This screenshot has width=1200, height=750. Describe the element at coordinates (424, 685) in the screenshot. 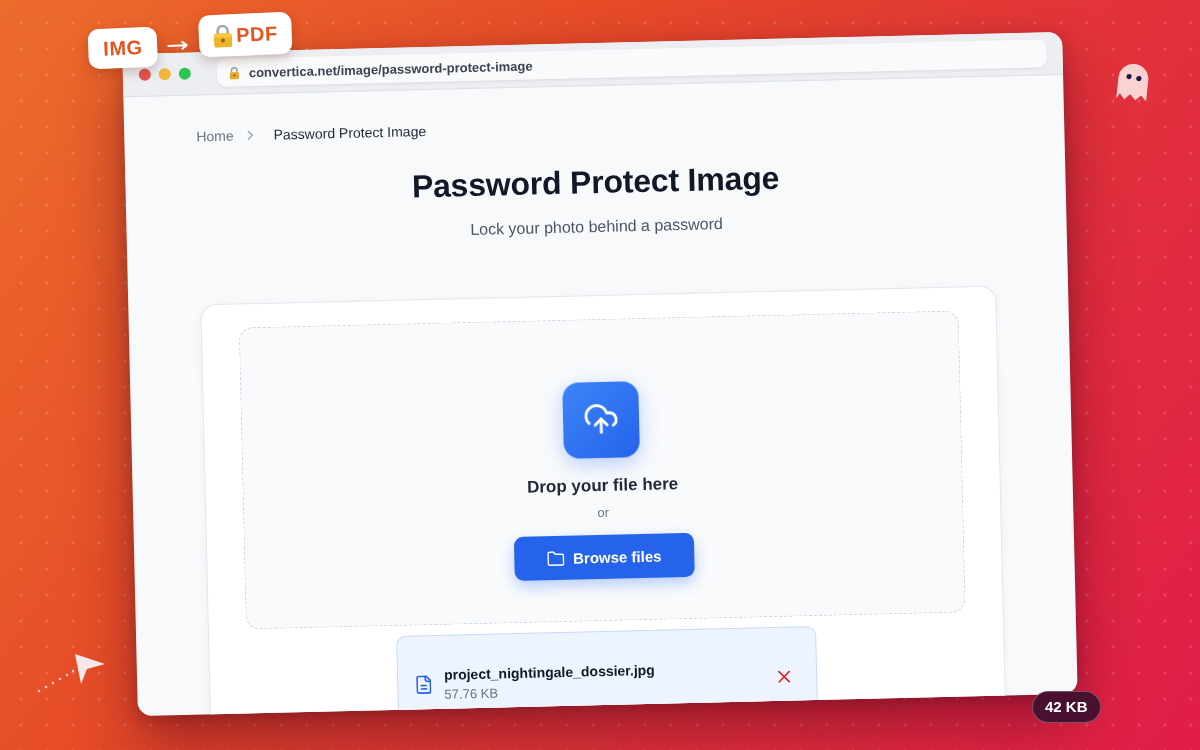

I see `document-icon` at that location.